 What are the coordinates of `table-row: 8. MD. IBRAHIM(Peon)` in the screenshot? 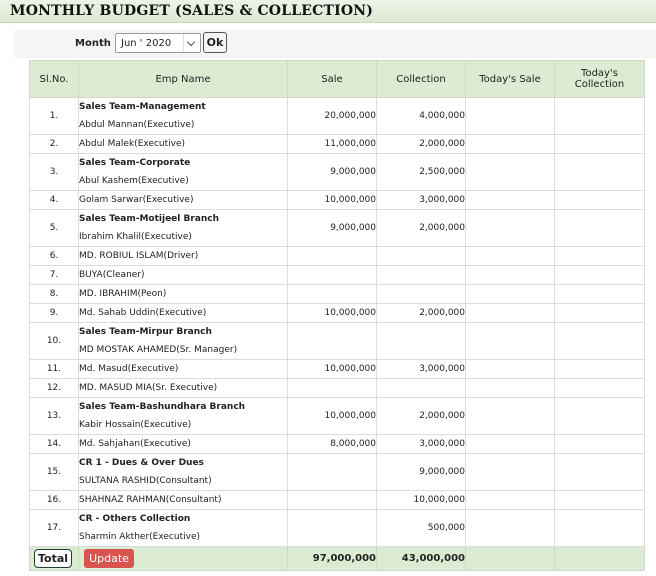 It's located at (337, 294).